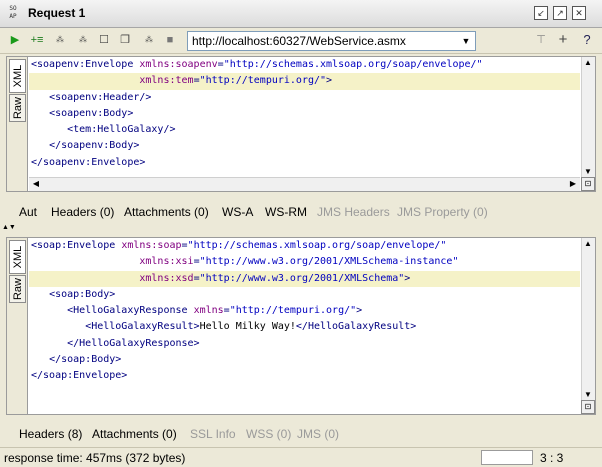  Describe the element at coordinates (507, 457) in the screenshot. I see `status-indicator` at that location.